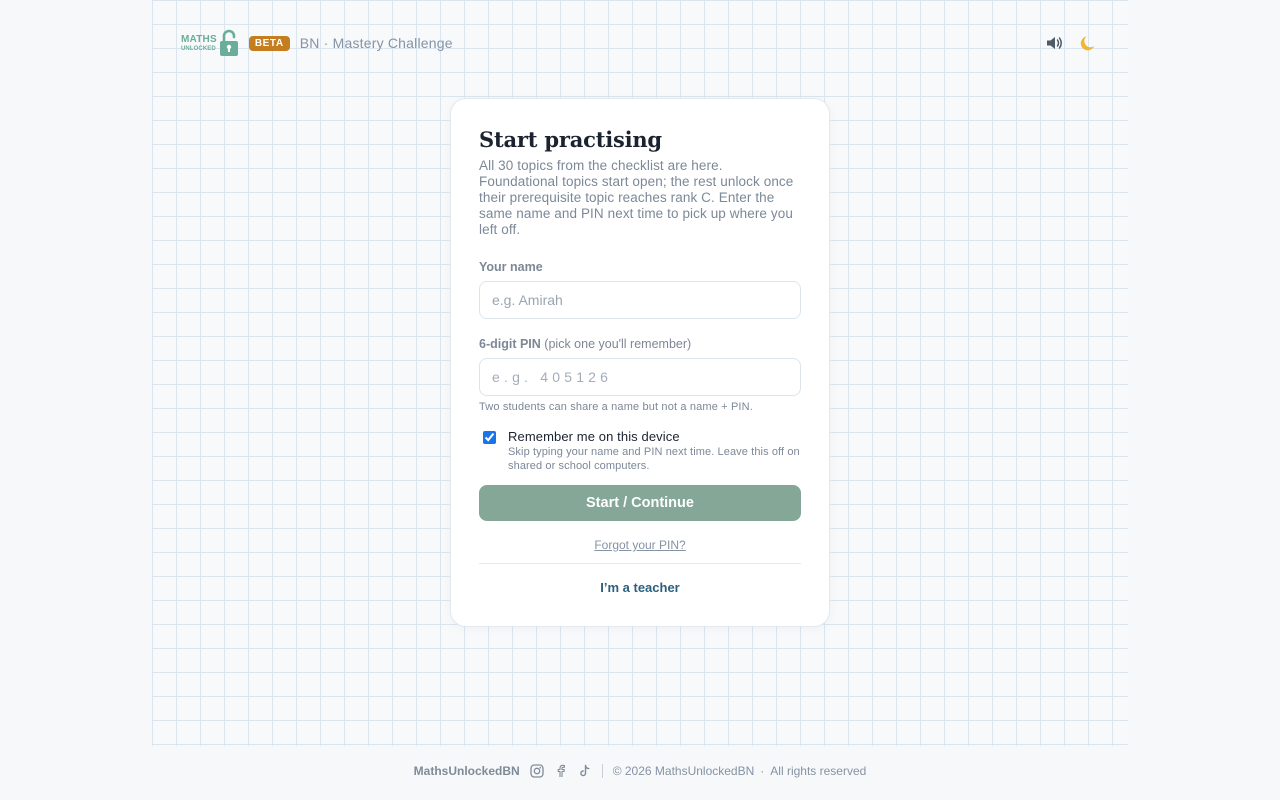 This screenshot has width=1280, height=800. I want to click on facebook-icon, so click(561, 771).